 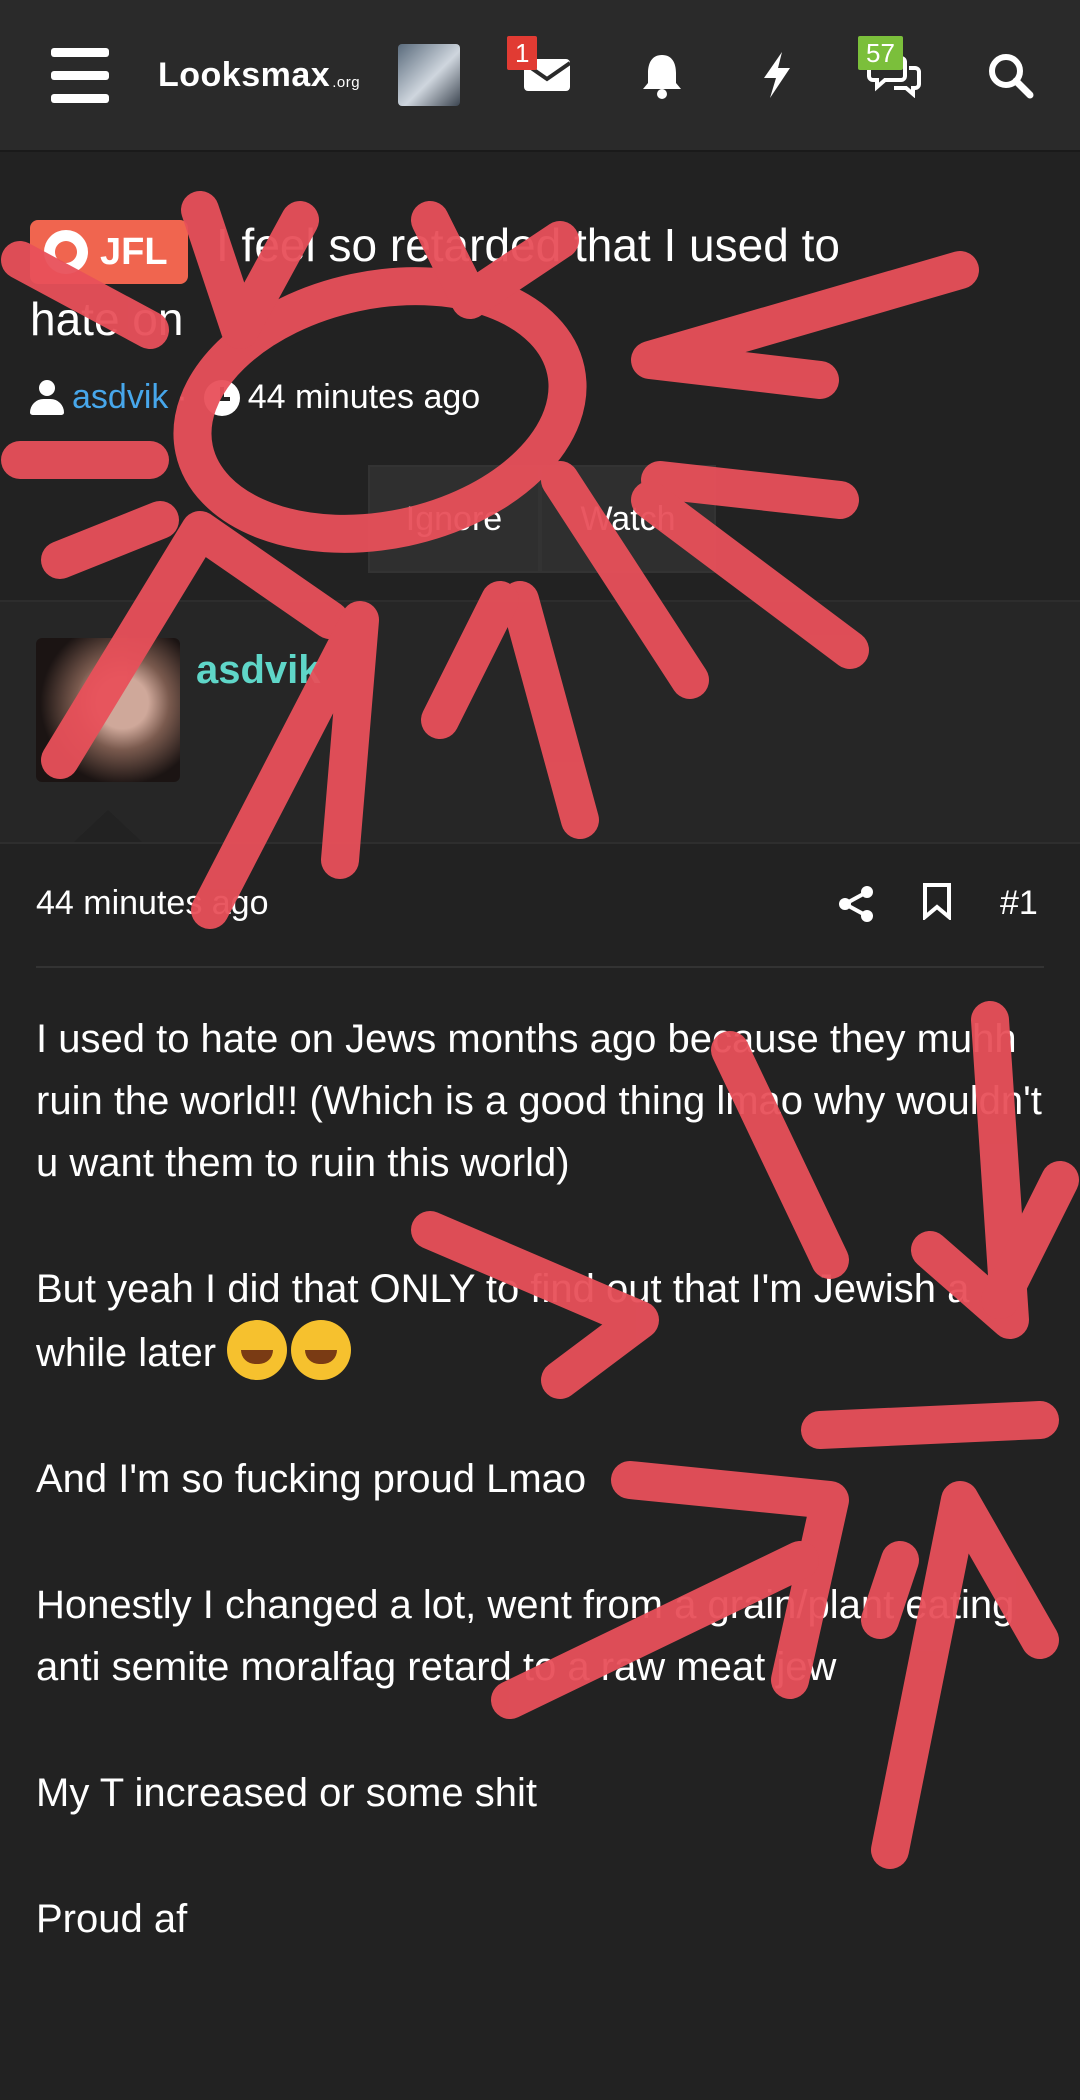 What do you see at coordinates (47, 397) in the screenshot?
I see `user-icon` at bounding box center [47, 397].